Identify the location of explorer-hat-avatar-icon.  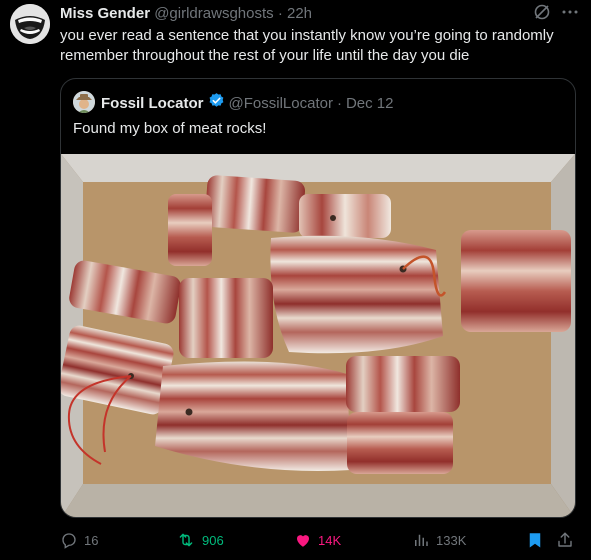
(84, 102).